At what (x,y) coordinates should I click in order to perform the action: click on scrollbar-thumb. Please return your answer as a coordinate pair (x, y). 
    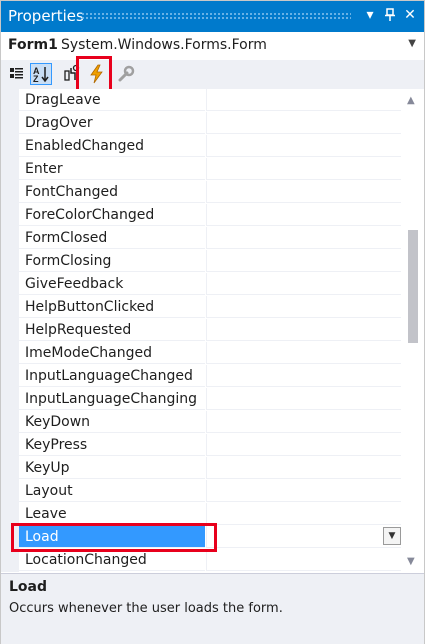
    Looking at the image, I should click on (413, 286).